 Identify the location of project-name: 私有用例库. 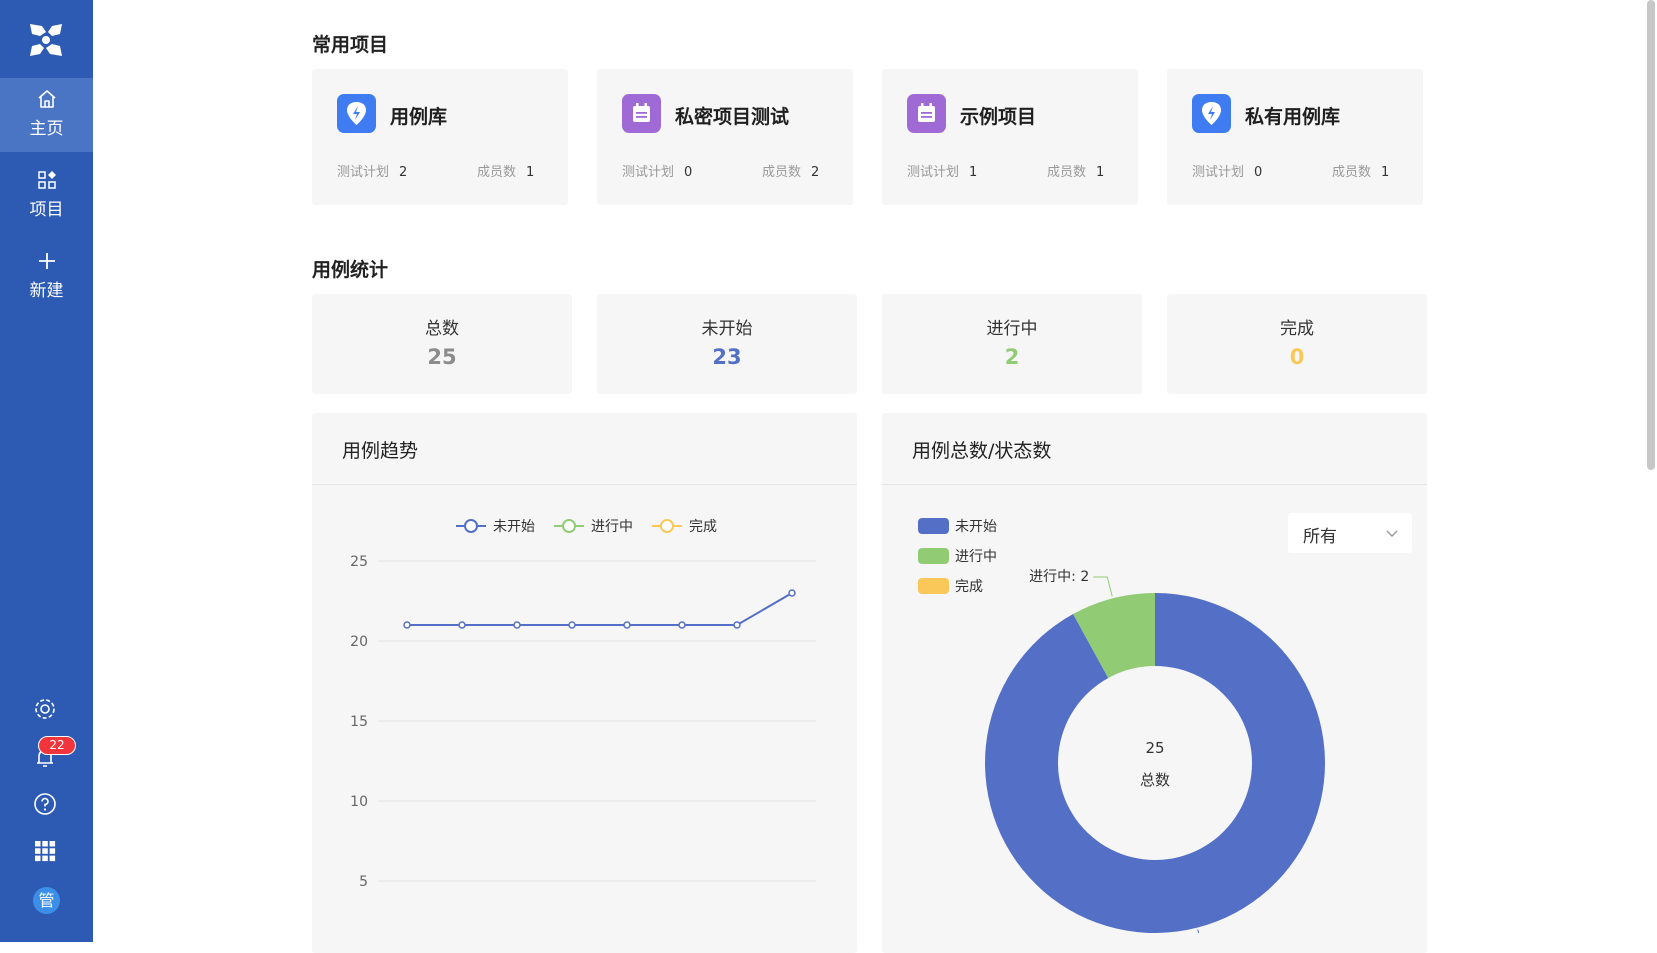
(1293, 117).